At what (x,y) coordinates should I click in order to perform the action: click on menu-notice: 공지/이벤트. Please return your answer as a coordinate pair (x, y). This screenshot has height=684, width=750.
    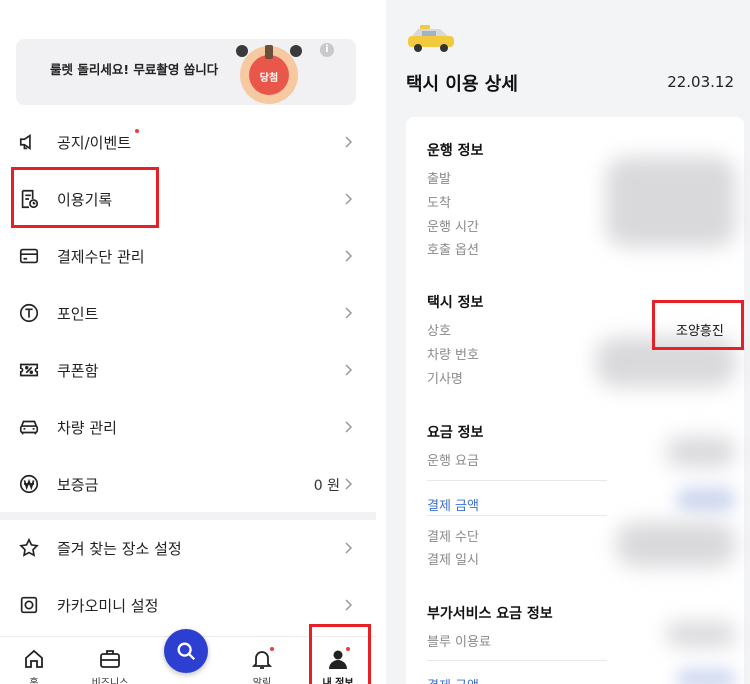
    Looking at the image, I should click on (188, 142).